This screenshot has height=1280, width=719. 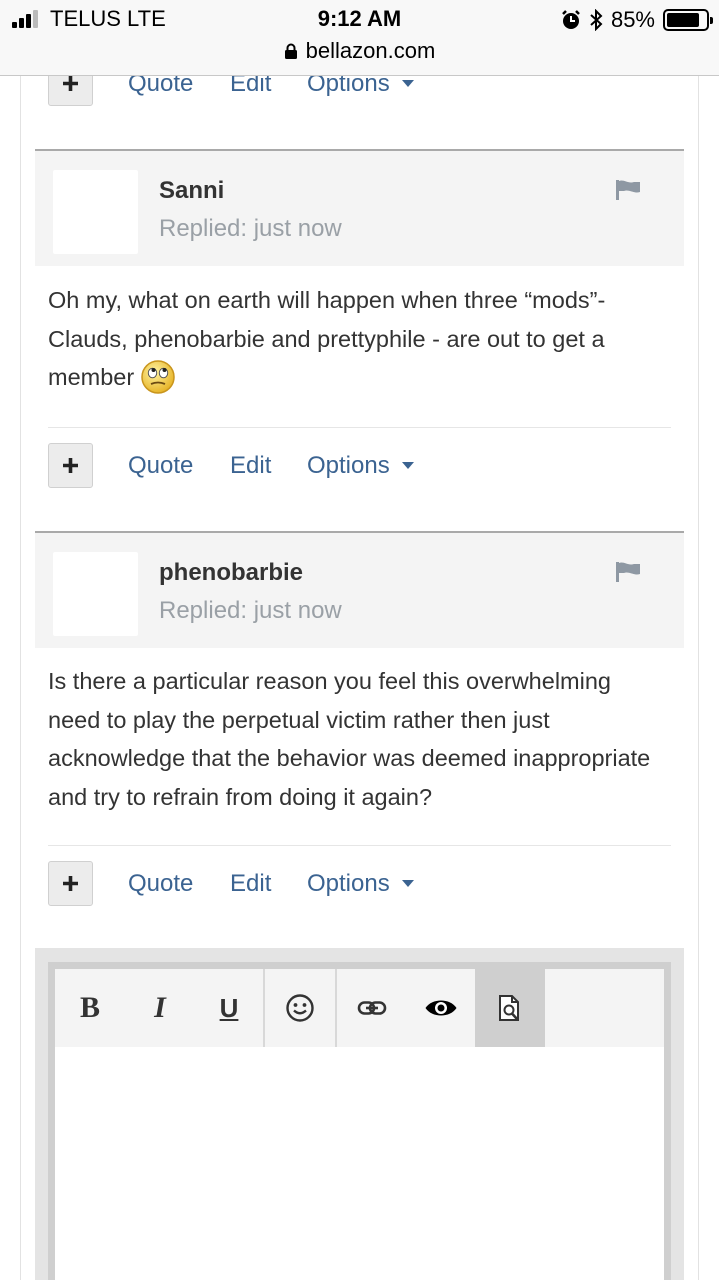 I want to click on link-icon, so click(x=372, y=1008).